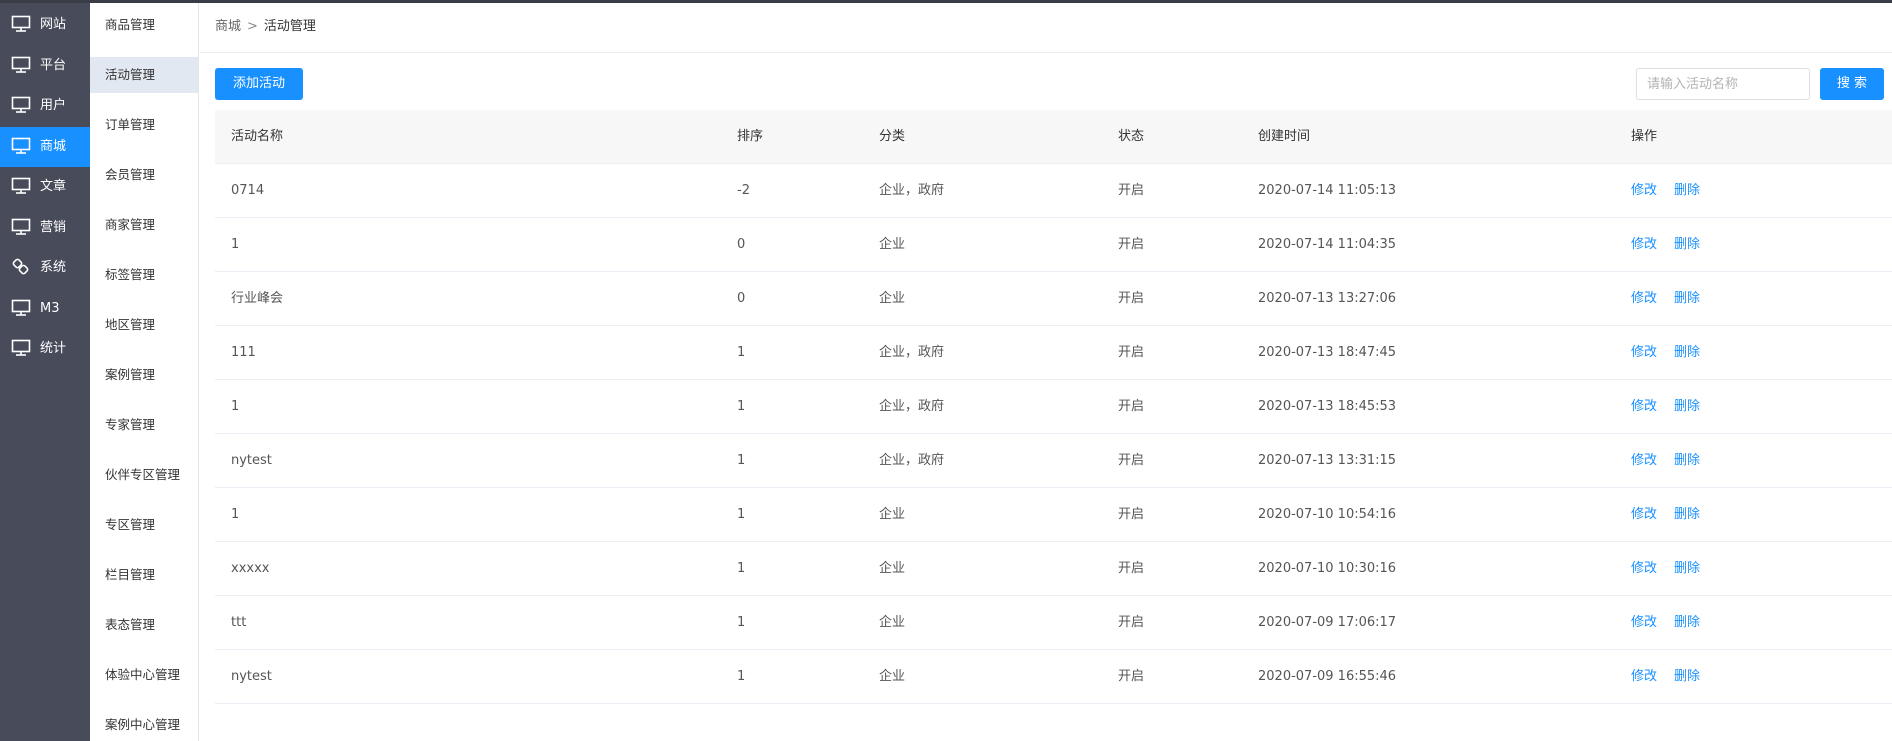 The width and height of the screenshot is (1892, 741). I want to click on primary-nav-label: 统计, so click(53, 348).